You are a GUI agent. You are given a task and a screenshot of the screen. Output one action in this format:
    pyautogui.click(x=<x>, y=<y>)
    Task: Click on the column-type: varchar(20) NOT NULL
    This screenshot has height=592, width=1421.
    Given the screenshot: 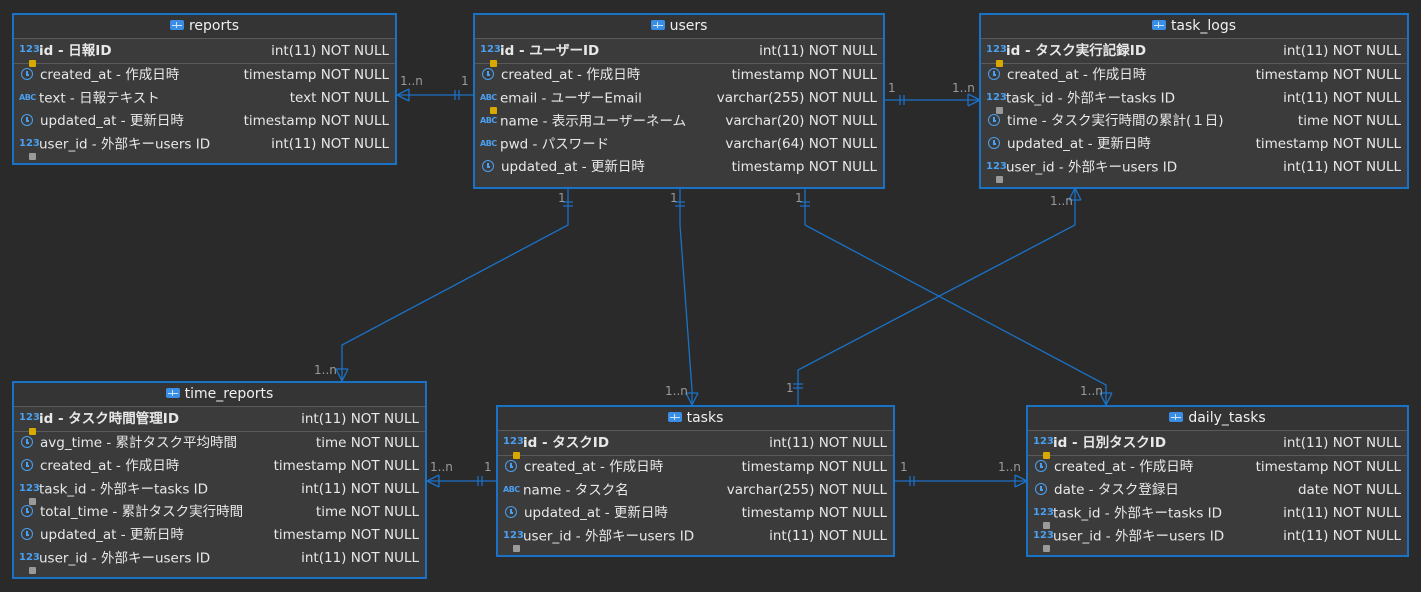 What is the action you would take?
    pyautogui.click(x=801, y=121)
    